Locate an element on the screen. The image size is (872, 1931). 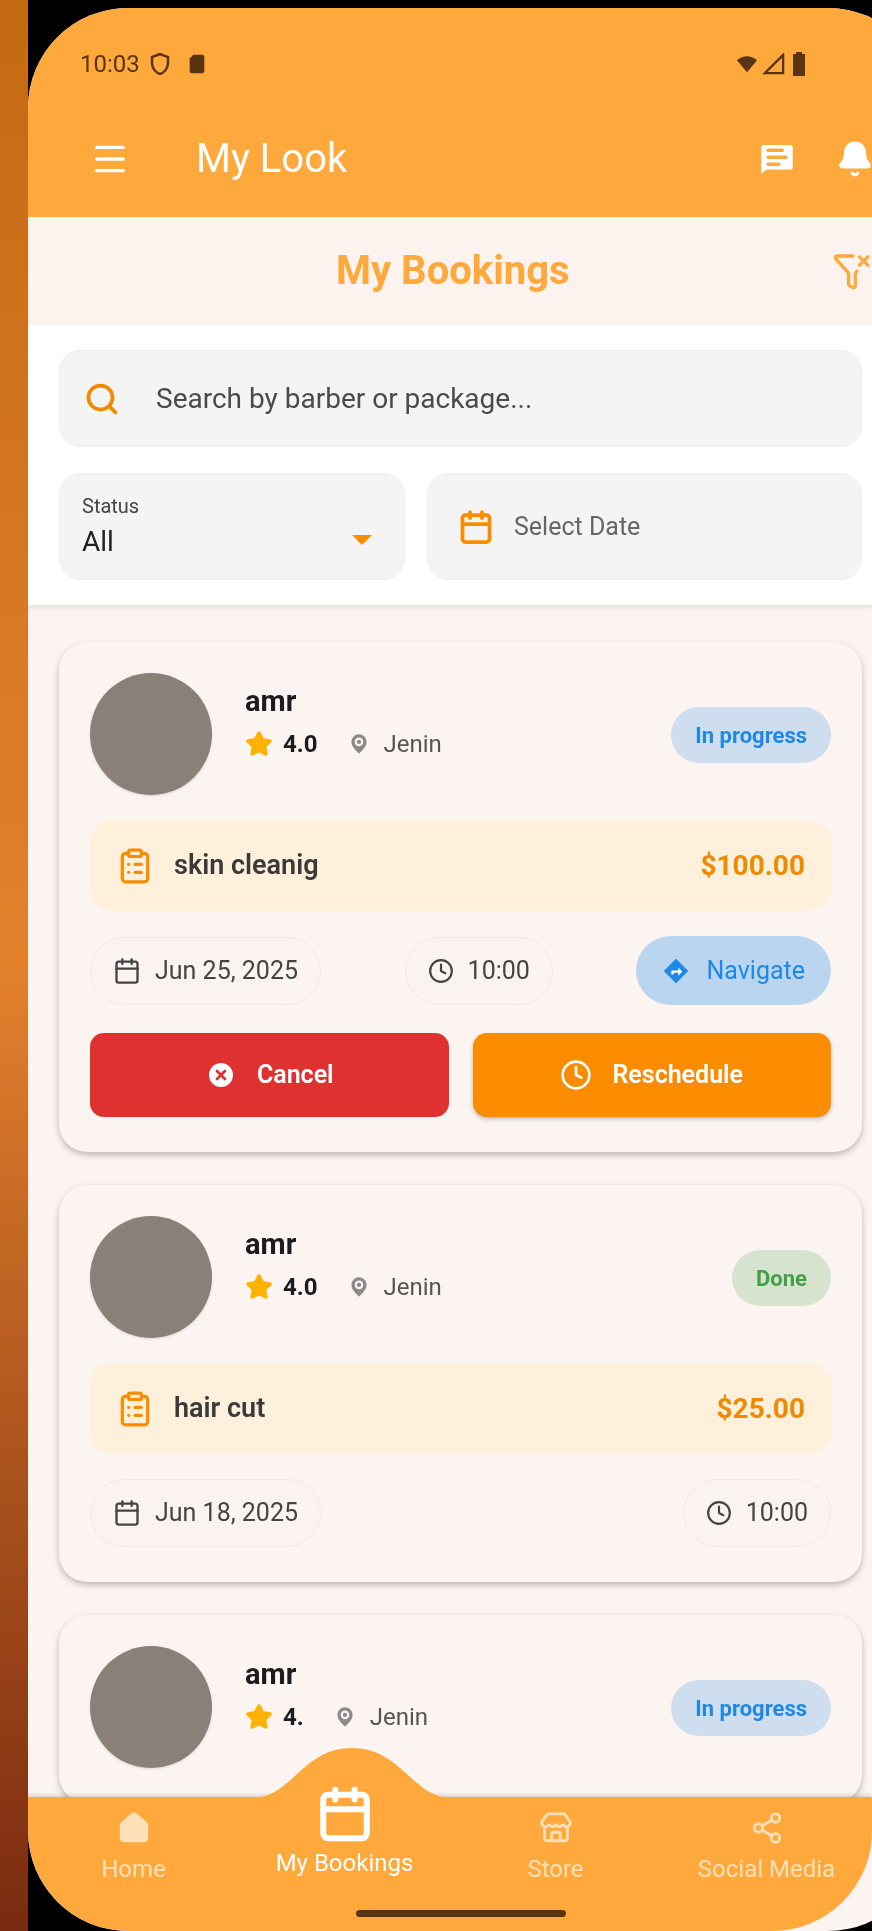
status-dropdown: Status All is located at coordinates (232, 526).